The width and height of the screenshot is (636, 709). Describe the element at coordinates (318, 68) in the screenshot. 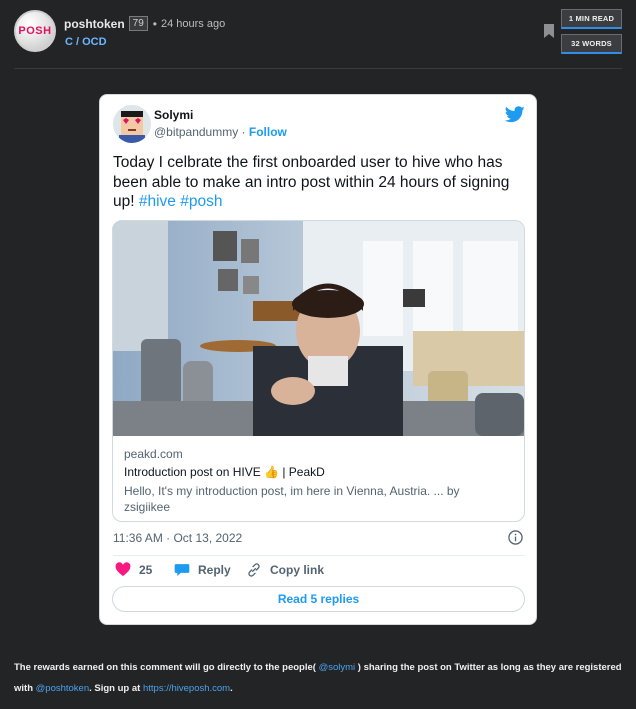

I see `header-divider` at that location.